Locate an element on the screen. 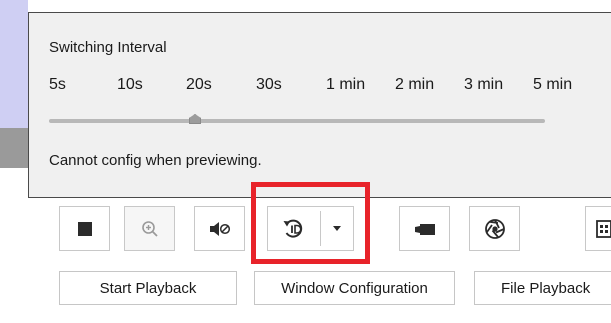  interval-slider-track is located at coordinates (297, 121).